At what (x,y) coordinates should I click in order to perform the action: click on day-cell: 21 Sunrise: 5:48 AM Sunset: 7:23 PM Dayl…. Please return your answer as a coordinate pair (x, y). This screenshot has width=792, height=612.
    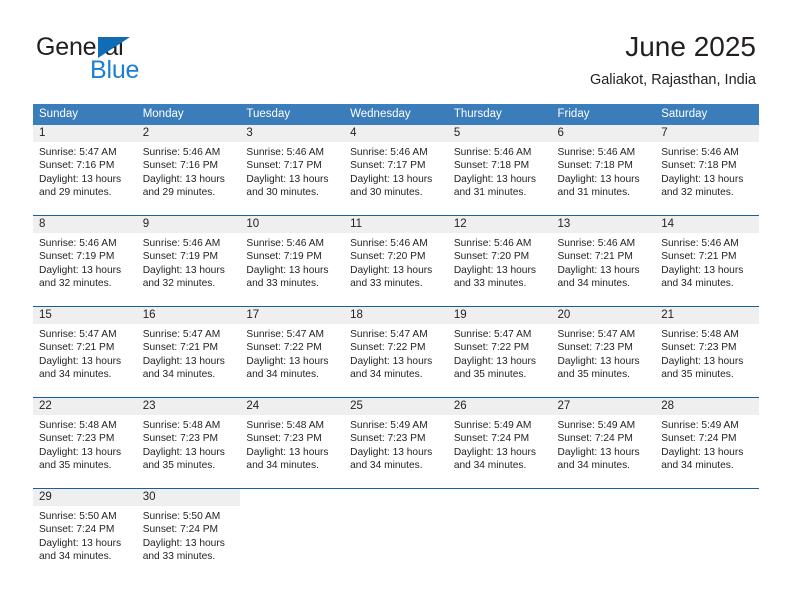
    Looking at the image, I should click on (707, 351).